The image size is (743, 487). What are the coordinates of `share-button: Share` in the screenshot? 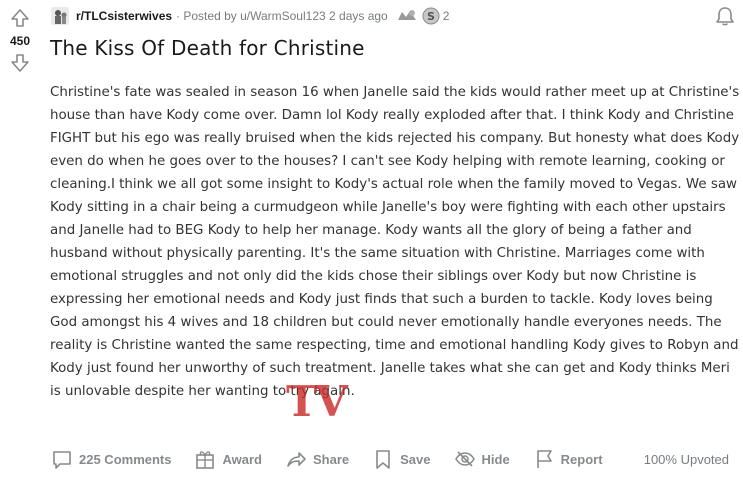 It's located at (316, 459).